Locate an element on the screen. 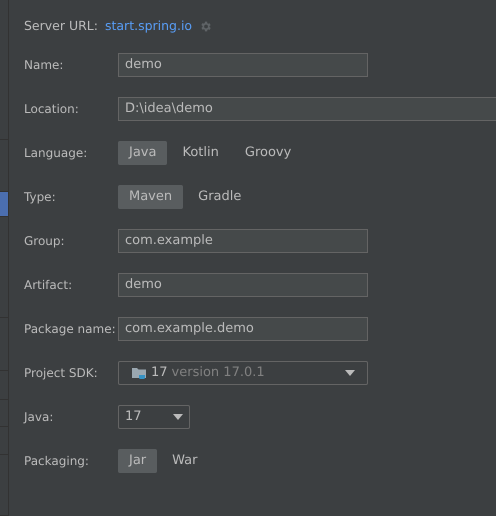 This screenshot has width=496, height=516. field-label: Project SDK: is located at coordinates (61, 373).